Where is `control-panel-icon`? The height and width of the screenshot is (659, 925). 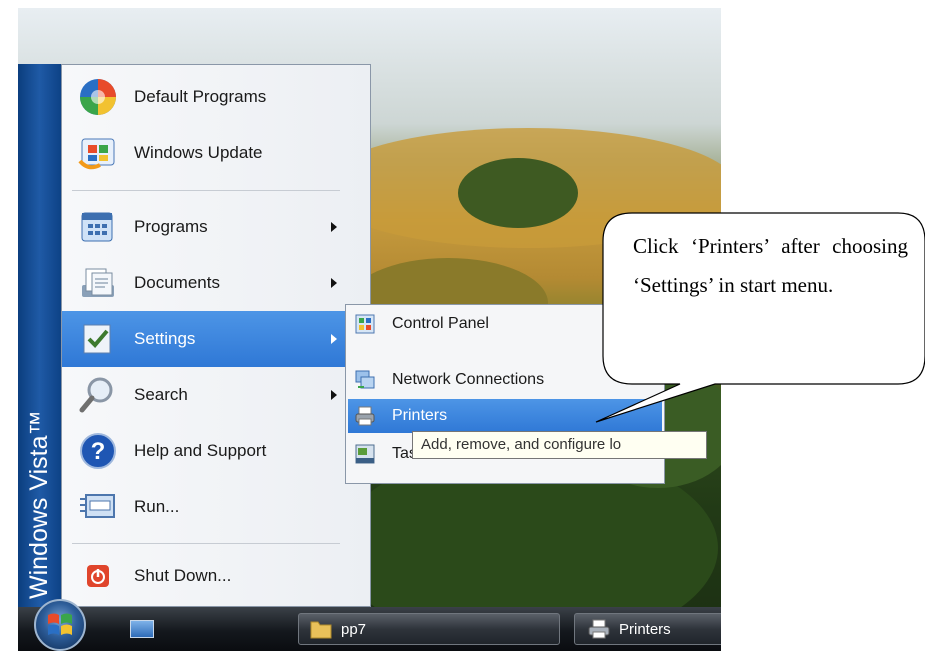
control-panel-icon is located at coordinates (365, 324).